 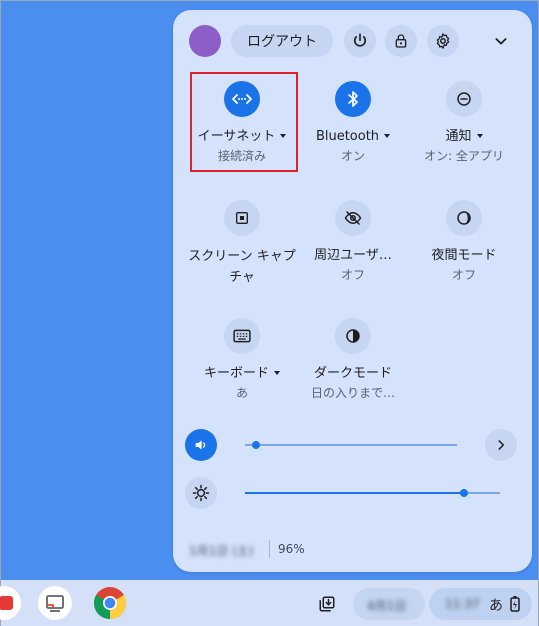 I want to click on lock-icon, so click(x=401, y=41).